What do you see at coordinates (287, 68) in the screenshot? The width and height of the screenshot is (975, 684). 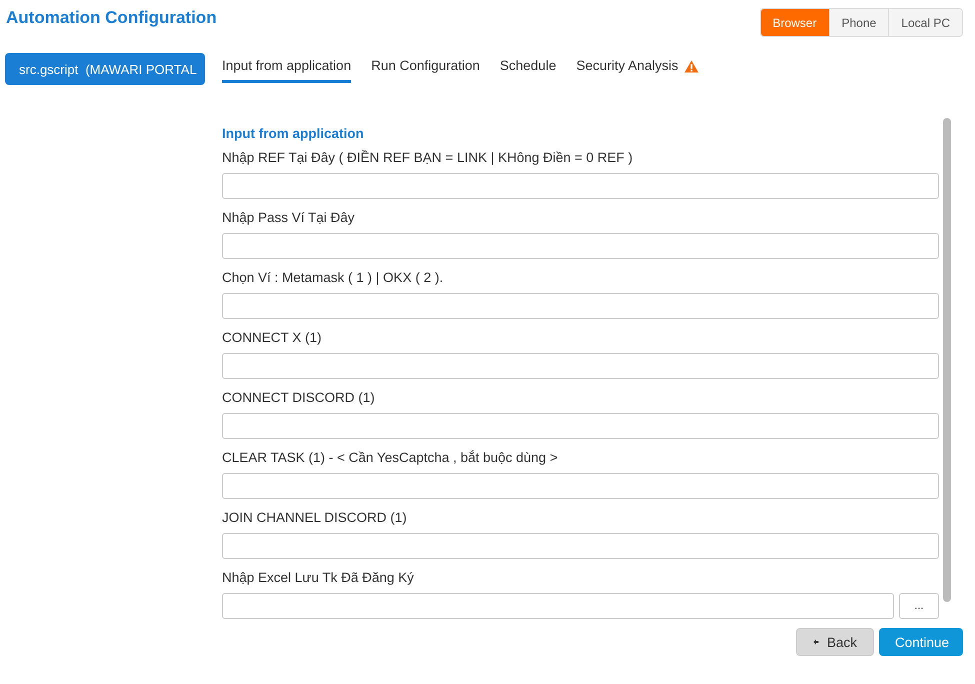 I see `tab: Input from application` at bounding box center [287, 68].